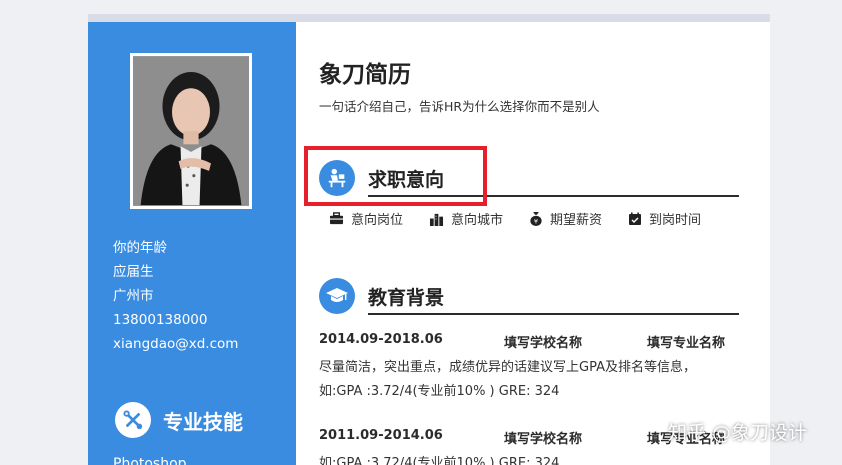  Describe the element at coordinates (365, 75) in the screenshot. I see `page-title: 象刀简历` at that location.